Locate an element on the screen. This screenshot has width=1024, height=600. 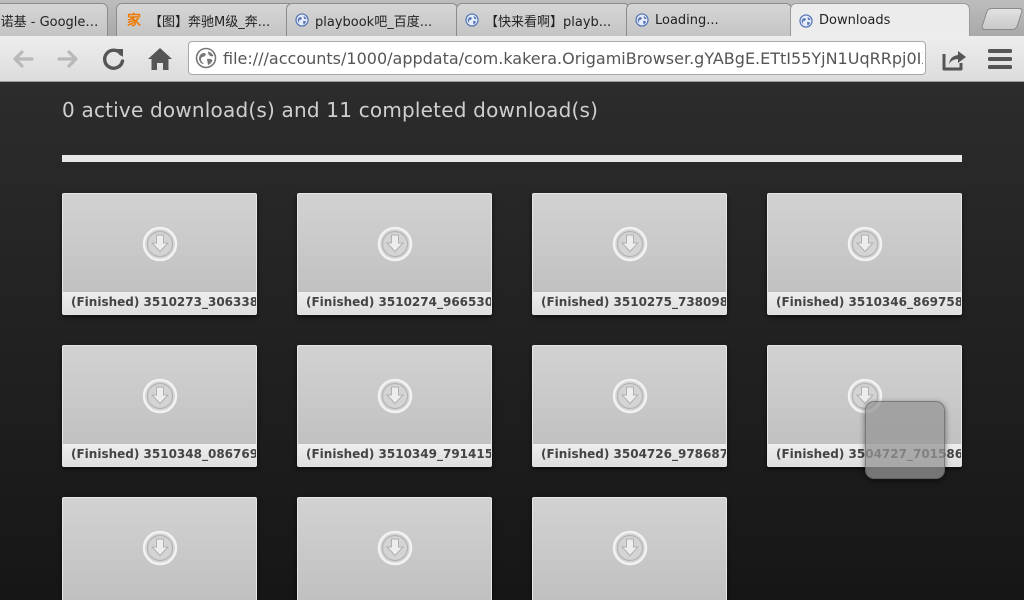
progress-divider is located at coordinates (512, 158).